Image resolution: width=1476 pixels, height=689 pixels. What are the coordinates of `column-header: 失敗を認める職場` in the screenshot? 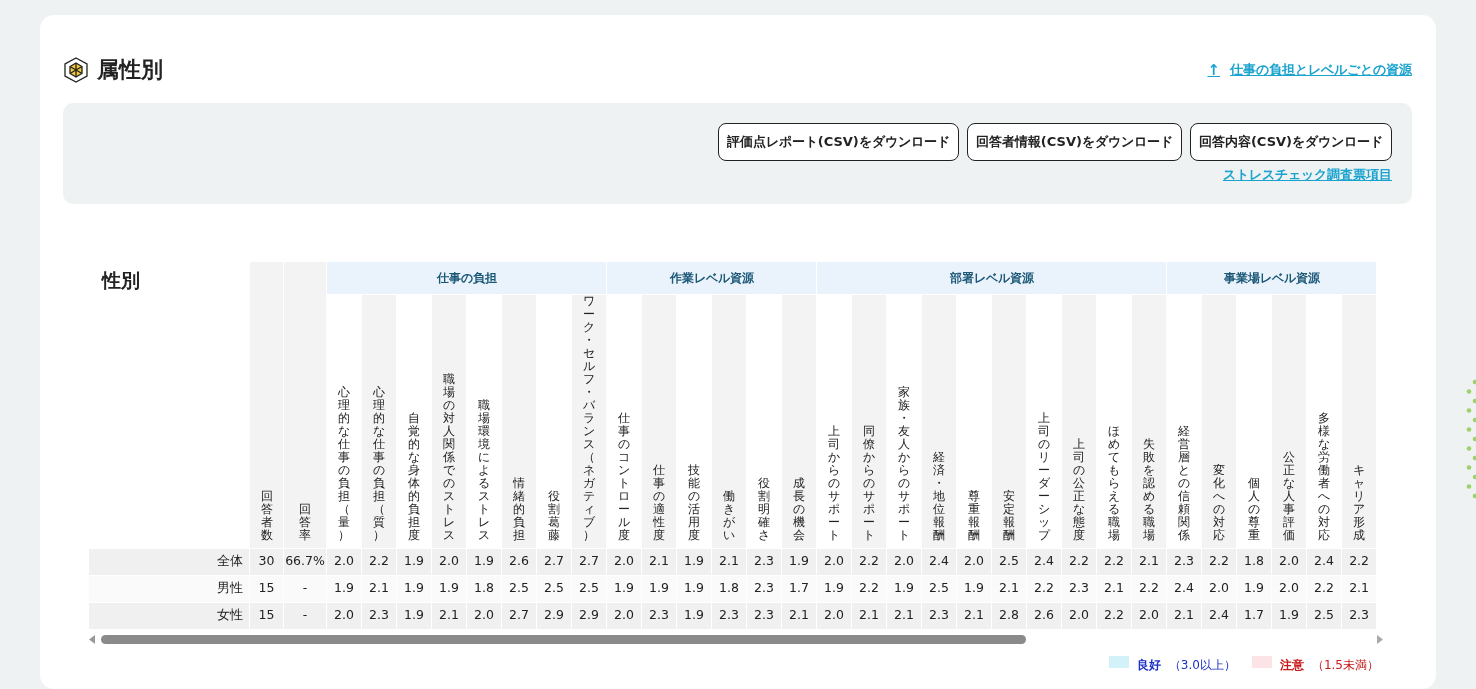 It's located at (1149, 490).